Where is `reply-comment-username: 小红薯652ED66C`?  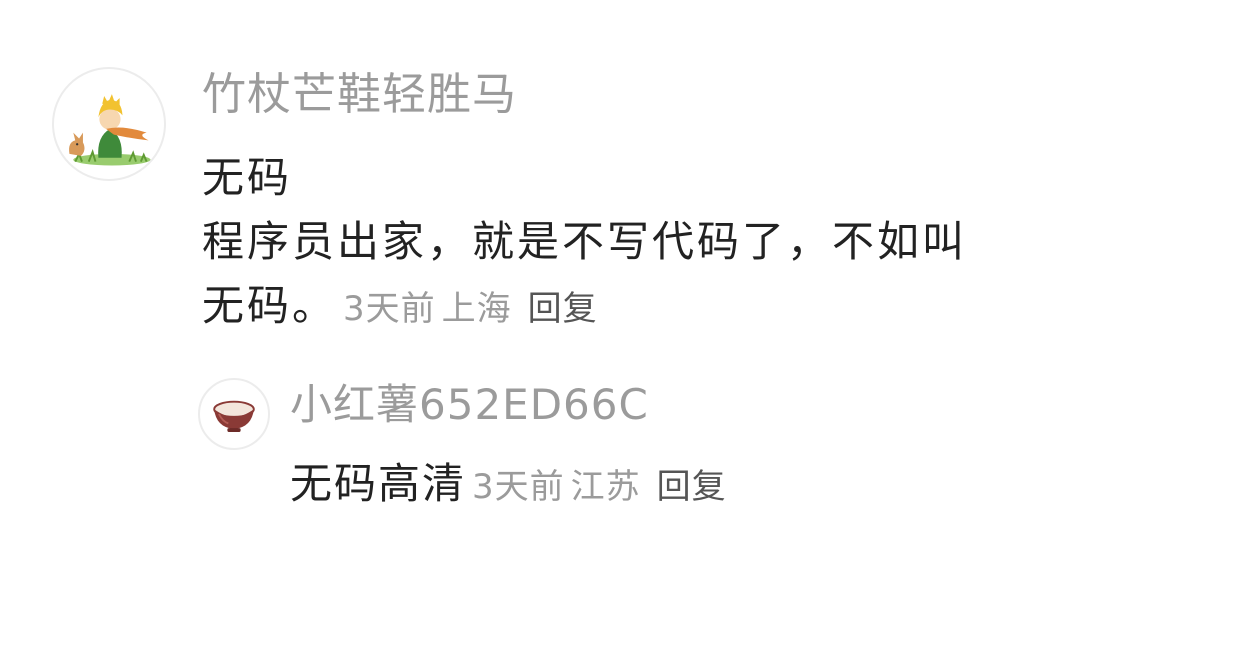 reply-comment-username: 小红薯652ED66C is located at coordinates (469, 405).